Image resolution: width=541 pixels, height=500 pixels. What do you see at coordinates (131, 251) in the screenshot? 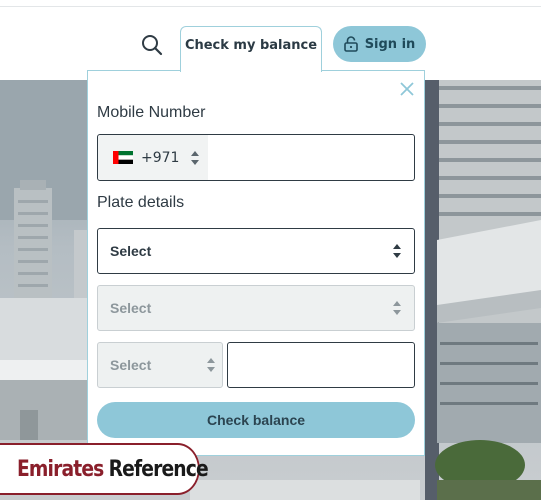
I see `emirate-select-value: Select` at bounding box center [131, 251].